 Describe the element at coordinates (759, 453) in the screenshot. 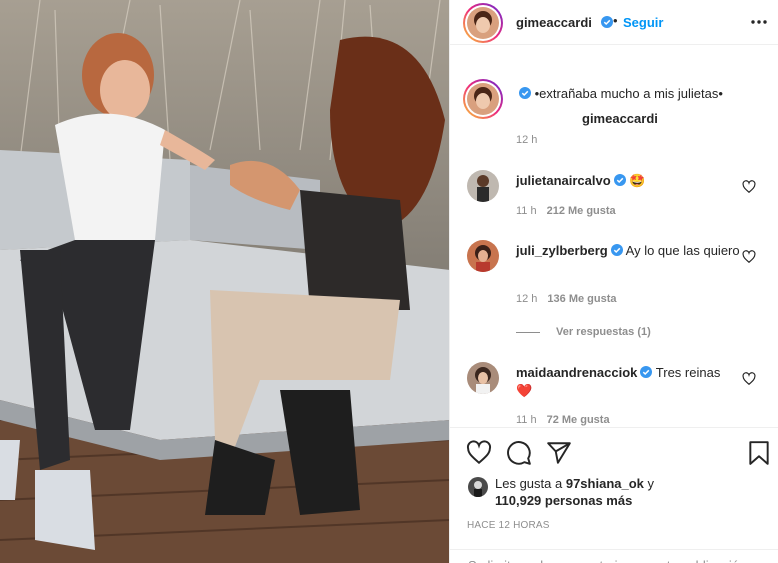

I see `bookmark-icon` at that location.